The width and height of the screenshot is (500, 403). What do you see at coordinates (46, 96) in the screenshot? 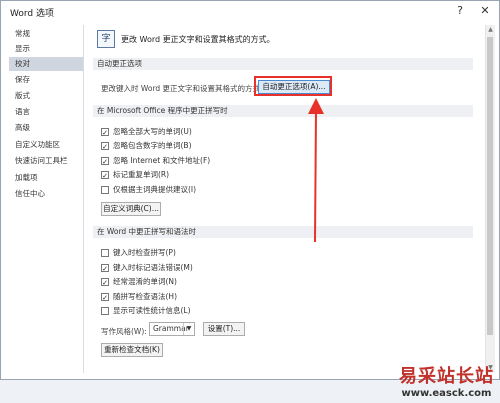
I see `sidebar-item-layout: 版式` at bounding box center [46, 96].